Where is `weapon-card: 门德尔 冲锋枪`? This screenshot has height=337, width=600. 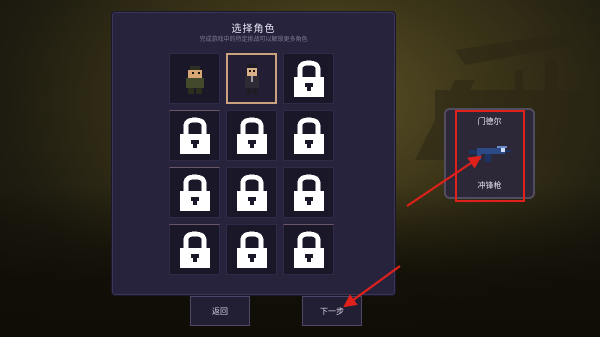 weapon-card: 门德尔 冲锋枪 is located at coordinates (489, 153).